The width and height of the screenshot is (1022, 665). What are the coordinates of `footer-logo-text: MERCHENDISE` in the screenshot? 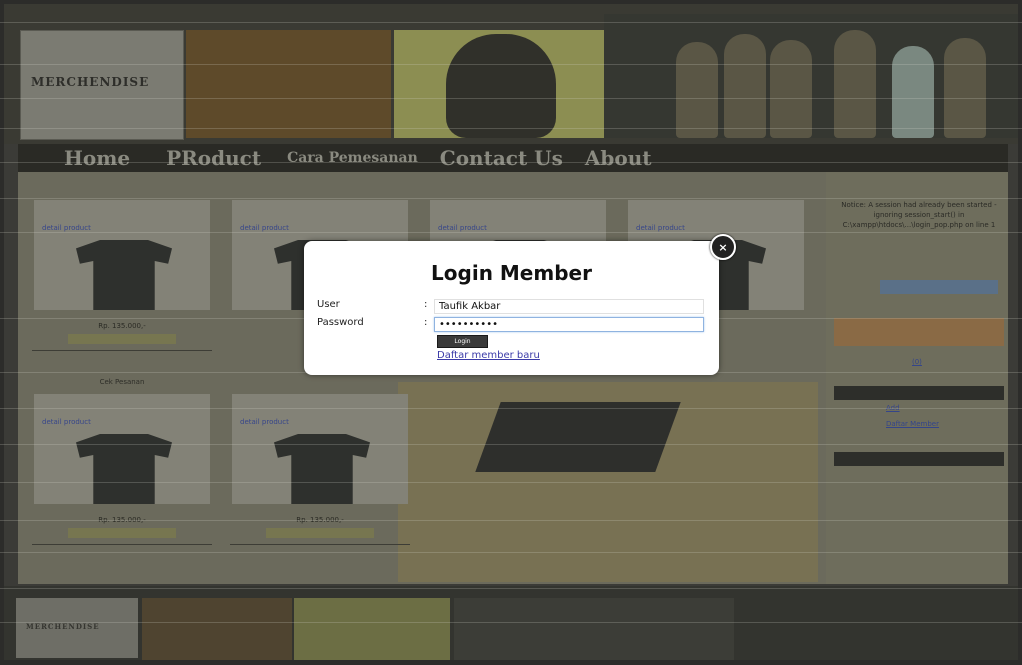 It's located at (63, 626).